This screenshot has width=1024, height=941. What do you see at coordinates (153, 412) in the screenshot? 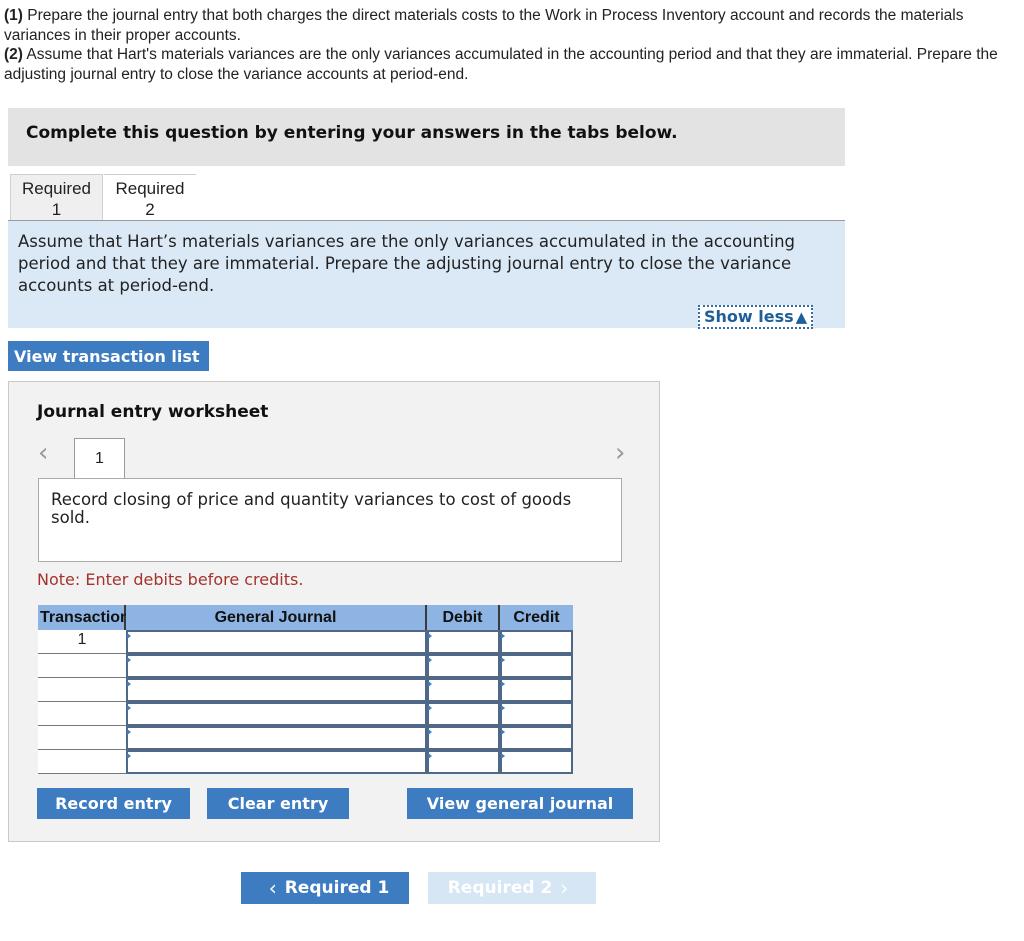
I see `worksheet-title: Journal entry worksheet` at bounding box center [153, 412].